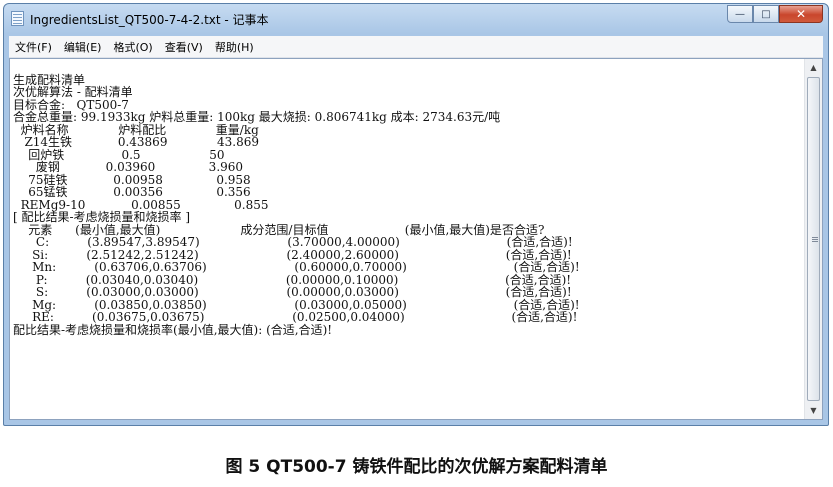 The height and width of the screenshot is (487, 833). What do you see at coordinates (801, 14) in the screenshot?
I see `close-button: ✕` at bounding box center [801, 14].